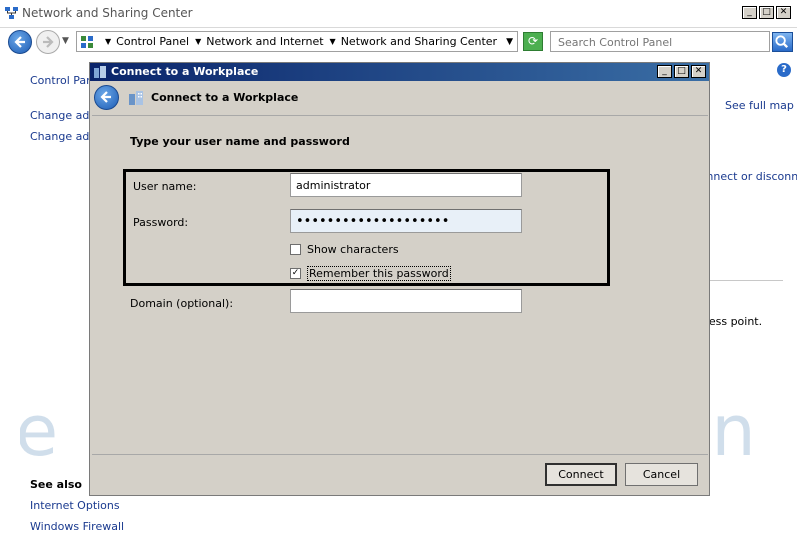 Image resolution: width=797 pixels, height=556 pixels. Describe the element at coordinates (533, 41) in the screenshot. I see `refresh-button: ⟳` at that location.